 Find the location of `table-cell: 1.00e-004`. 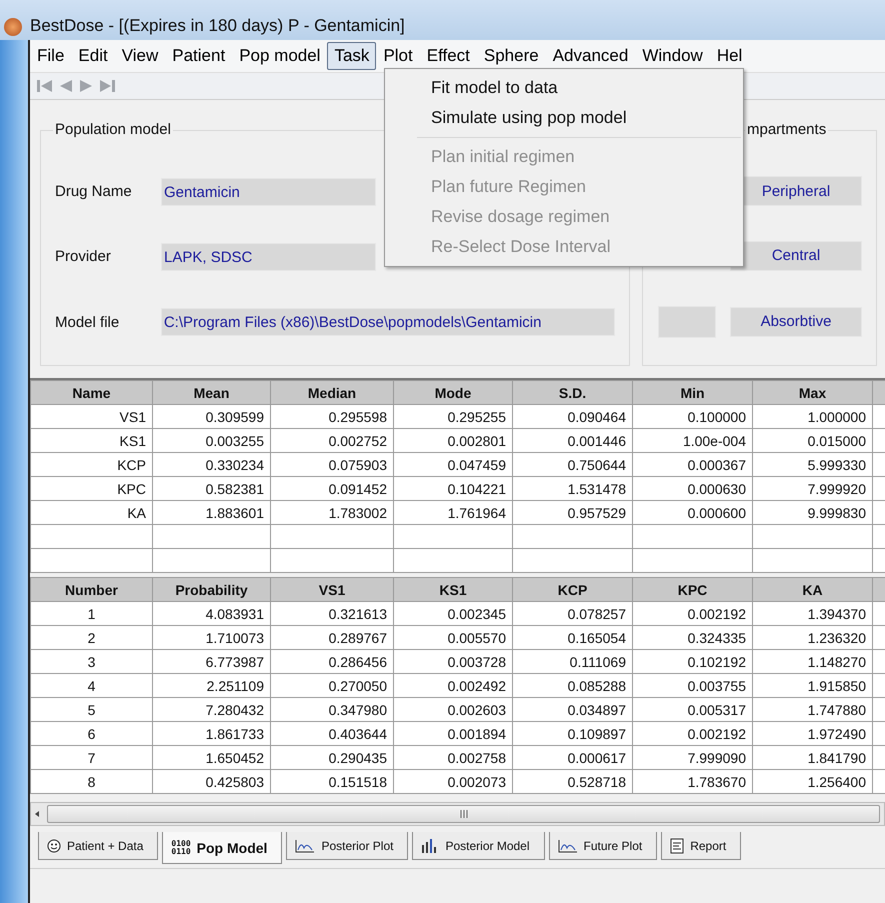

table-cell: 1.00e-004 is located at coordinates (692, 440).